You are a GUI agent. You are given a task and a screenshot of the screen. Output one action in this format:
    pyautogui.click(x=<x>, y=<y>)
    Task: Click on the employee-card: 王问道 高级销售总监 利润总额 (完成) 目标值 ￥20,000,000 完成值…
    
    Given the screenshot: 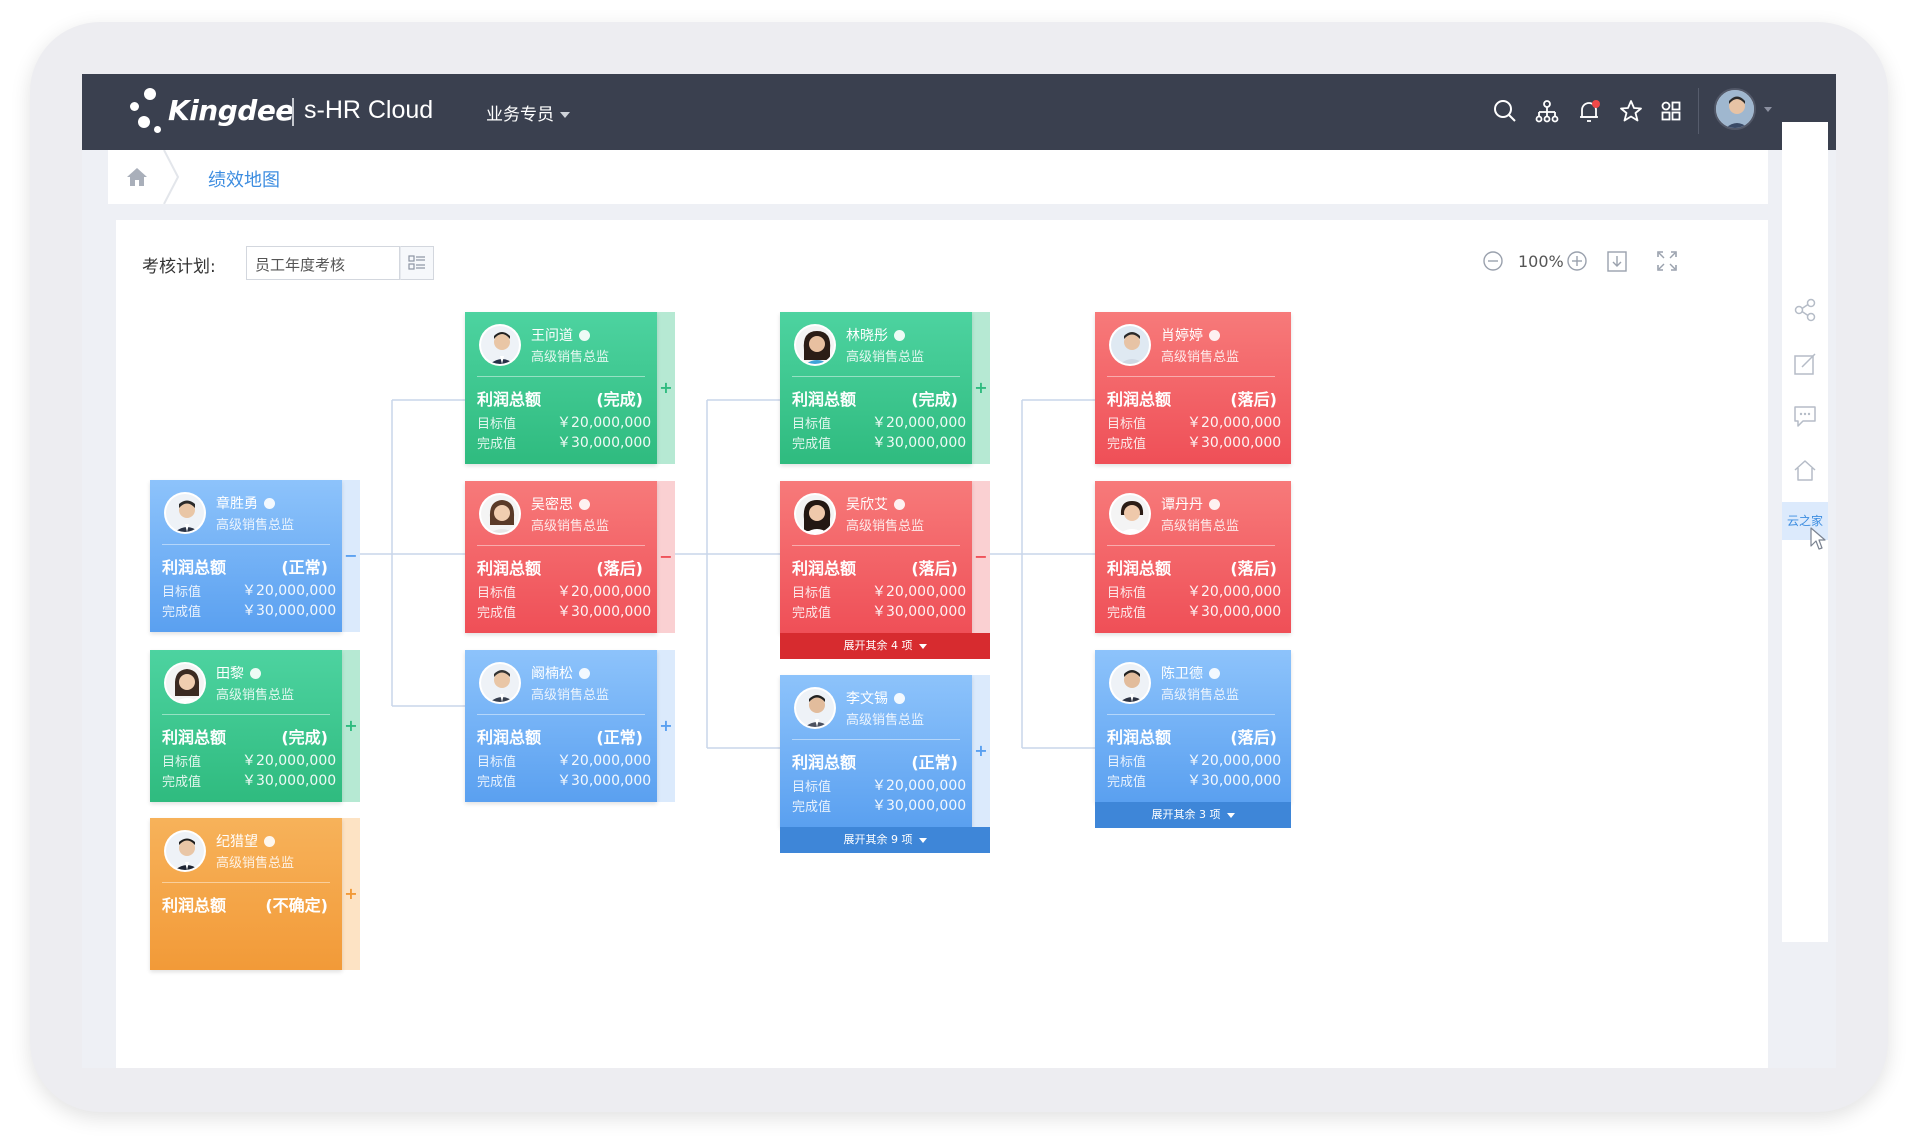 What is the action you would take?
    pyautogui.click(x=570, y=388)
    